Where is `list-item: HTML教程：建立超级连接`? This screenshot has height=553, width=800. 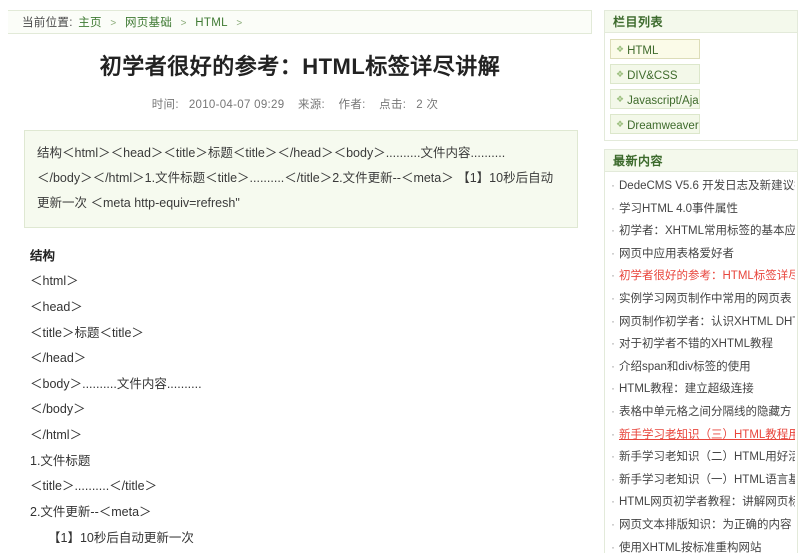 list-item: HTML教程：建立超级连接 is located at coordinates (702, 389).